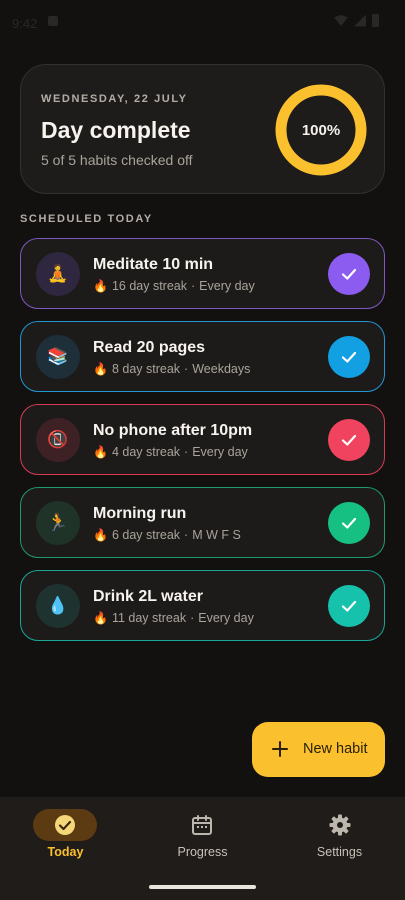 Image resolution: width=405 pixels, height=900 pixels. Describe the element at coordinates (116, 130) in the screenshot. I see `summary-title: Day complete` at that location.